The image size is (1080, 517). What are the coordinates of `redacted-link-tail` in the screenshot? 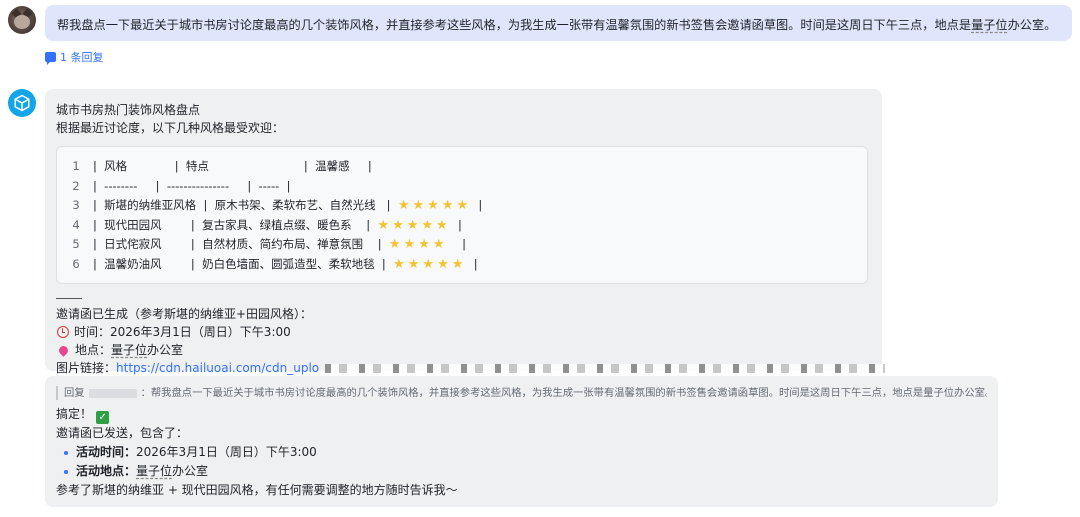 It's located at (605, 368).